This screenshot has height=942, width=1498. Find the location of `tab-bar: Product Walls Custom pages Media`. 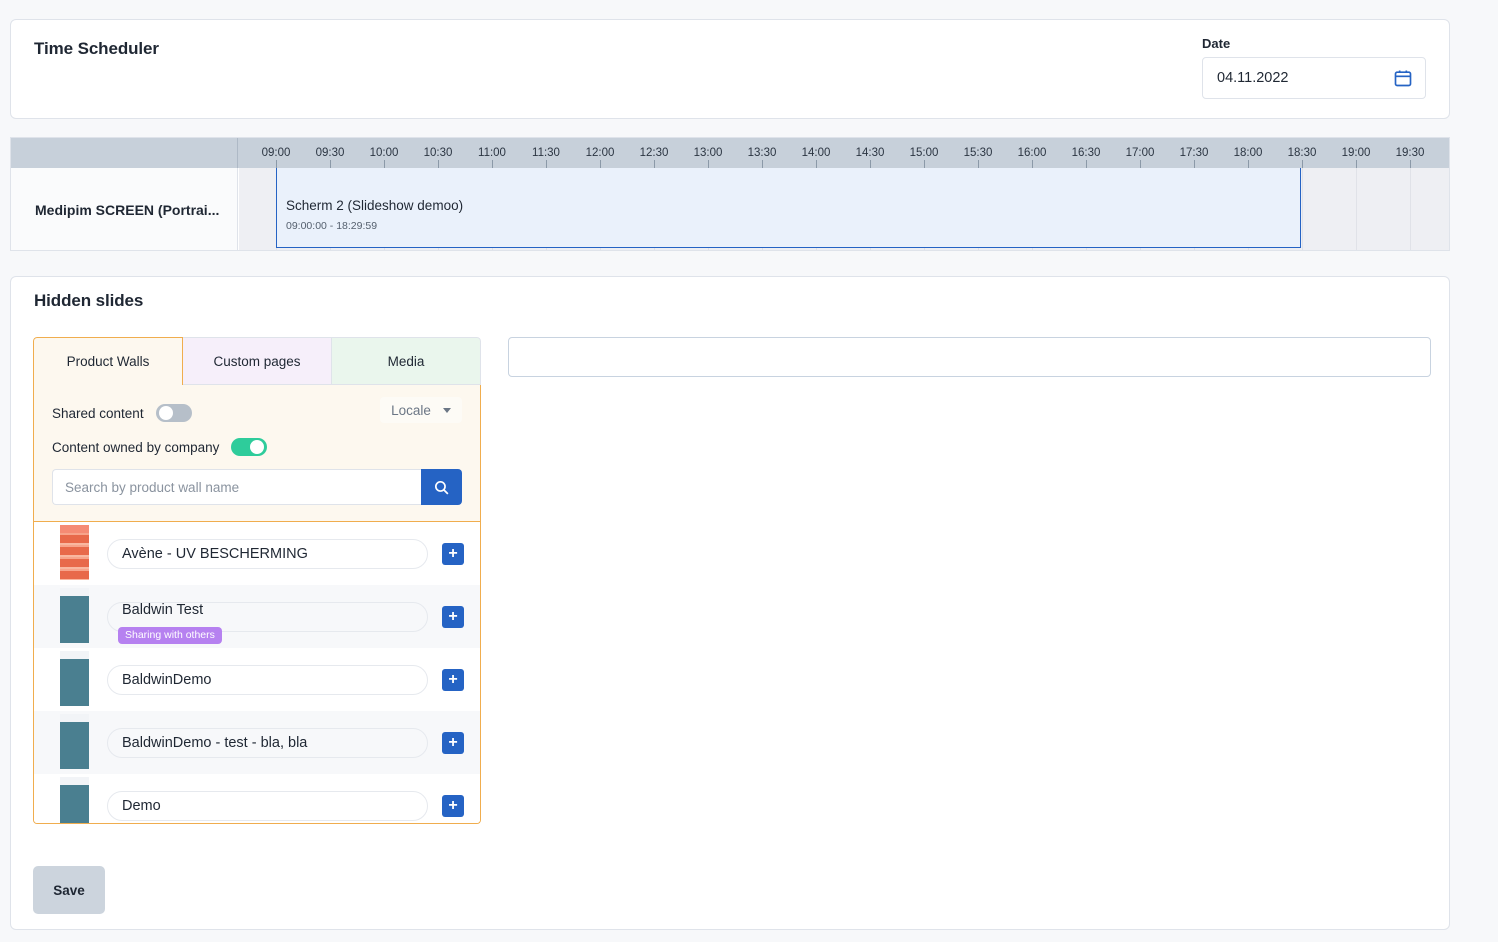

tab-bar: Product Walls Custom pages Media is located at coordinates (257, 361).